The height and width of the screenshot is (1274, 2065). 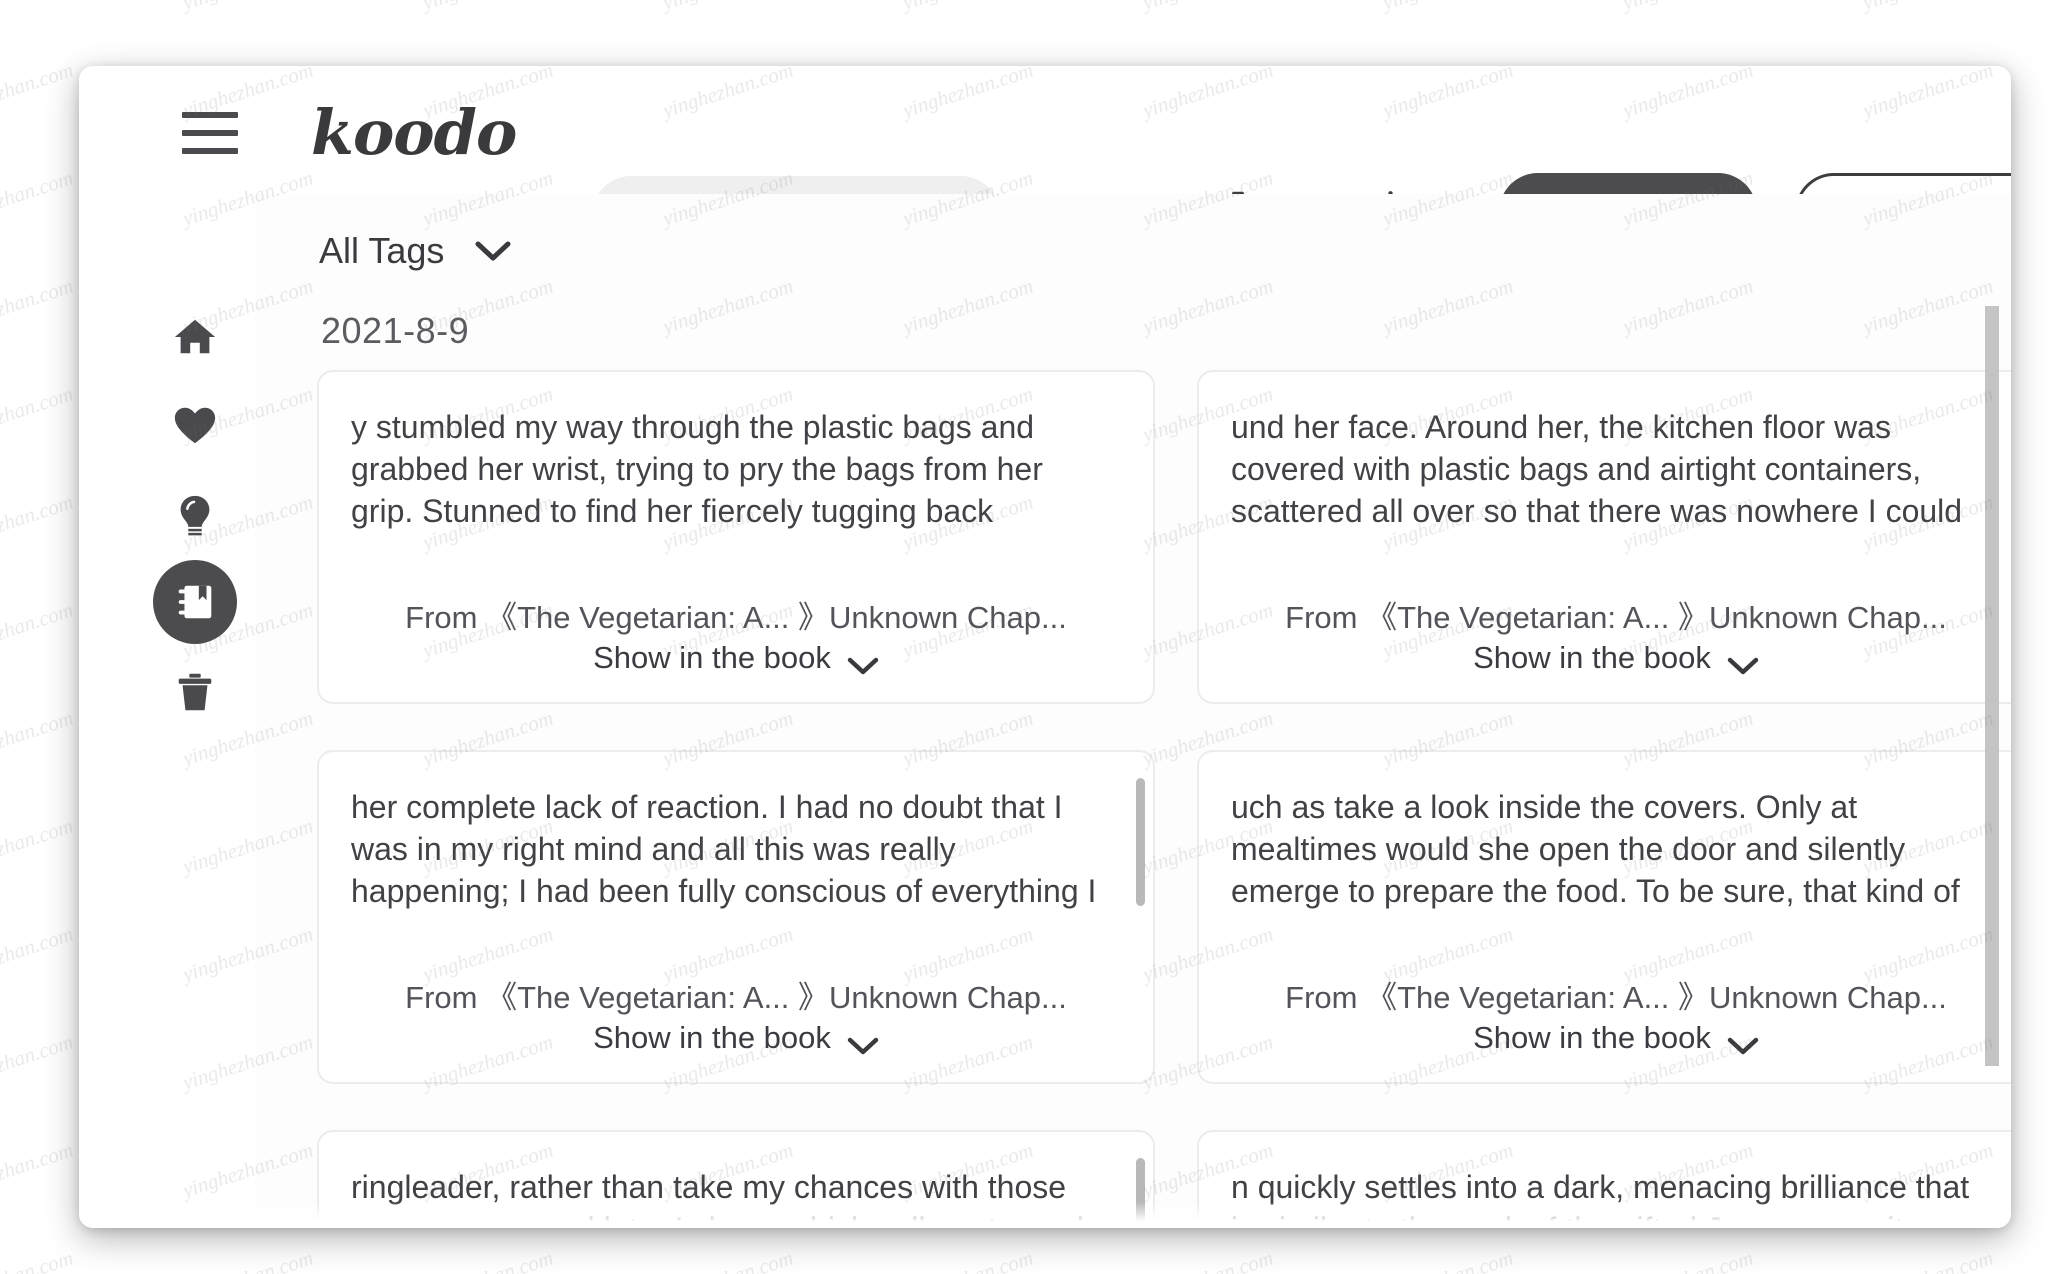 I want to click on sidebar-item-home, so click(x=195, y=336).